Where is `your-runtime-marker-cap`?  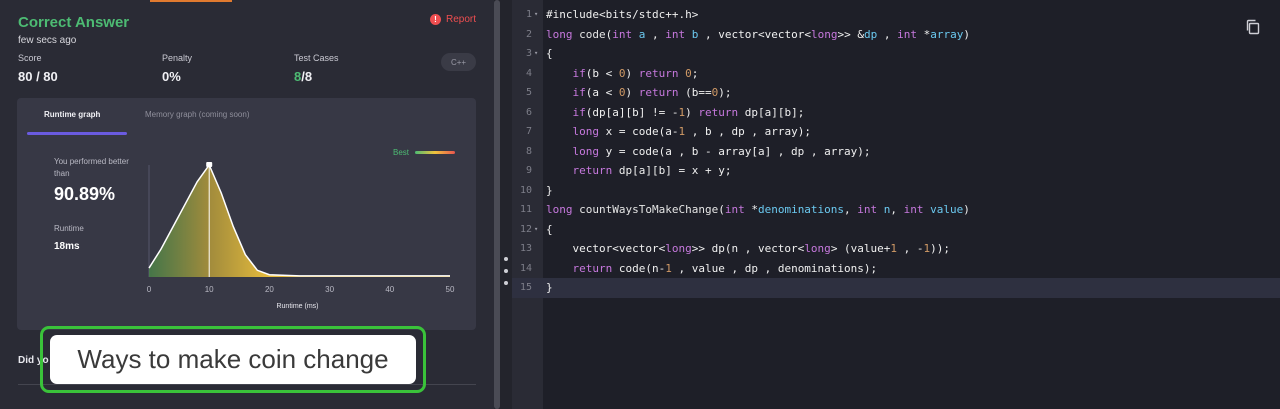 your-runtime-marker-cap is located at coordinates (209, 164).